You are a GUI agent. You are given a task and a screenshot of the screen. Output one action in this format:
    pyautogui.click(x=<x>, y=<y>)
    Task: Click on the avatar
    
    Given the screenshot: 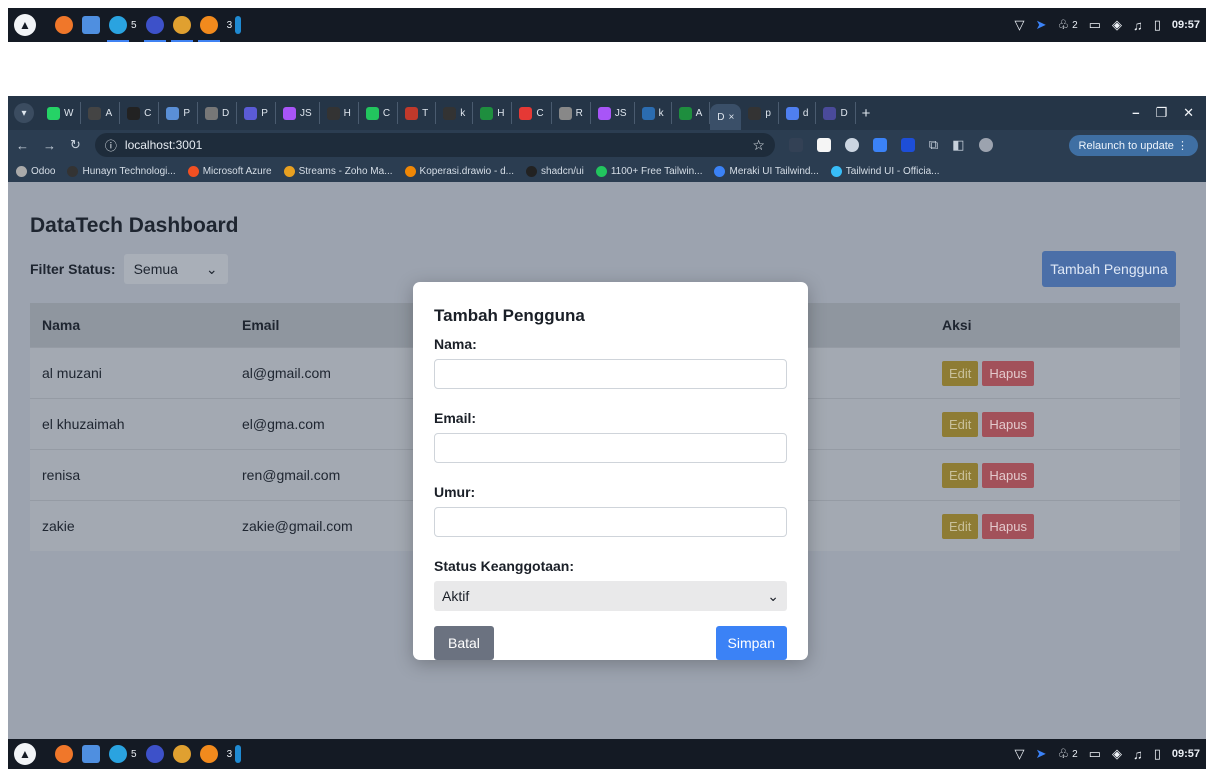 What is the action you would take?
    pyautogui.click(x=985, y=145)
    